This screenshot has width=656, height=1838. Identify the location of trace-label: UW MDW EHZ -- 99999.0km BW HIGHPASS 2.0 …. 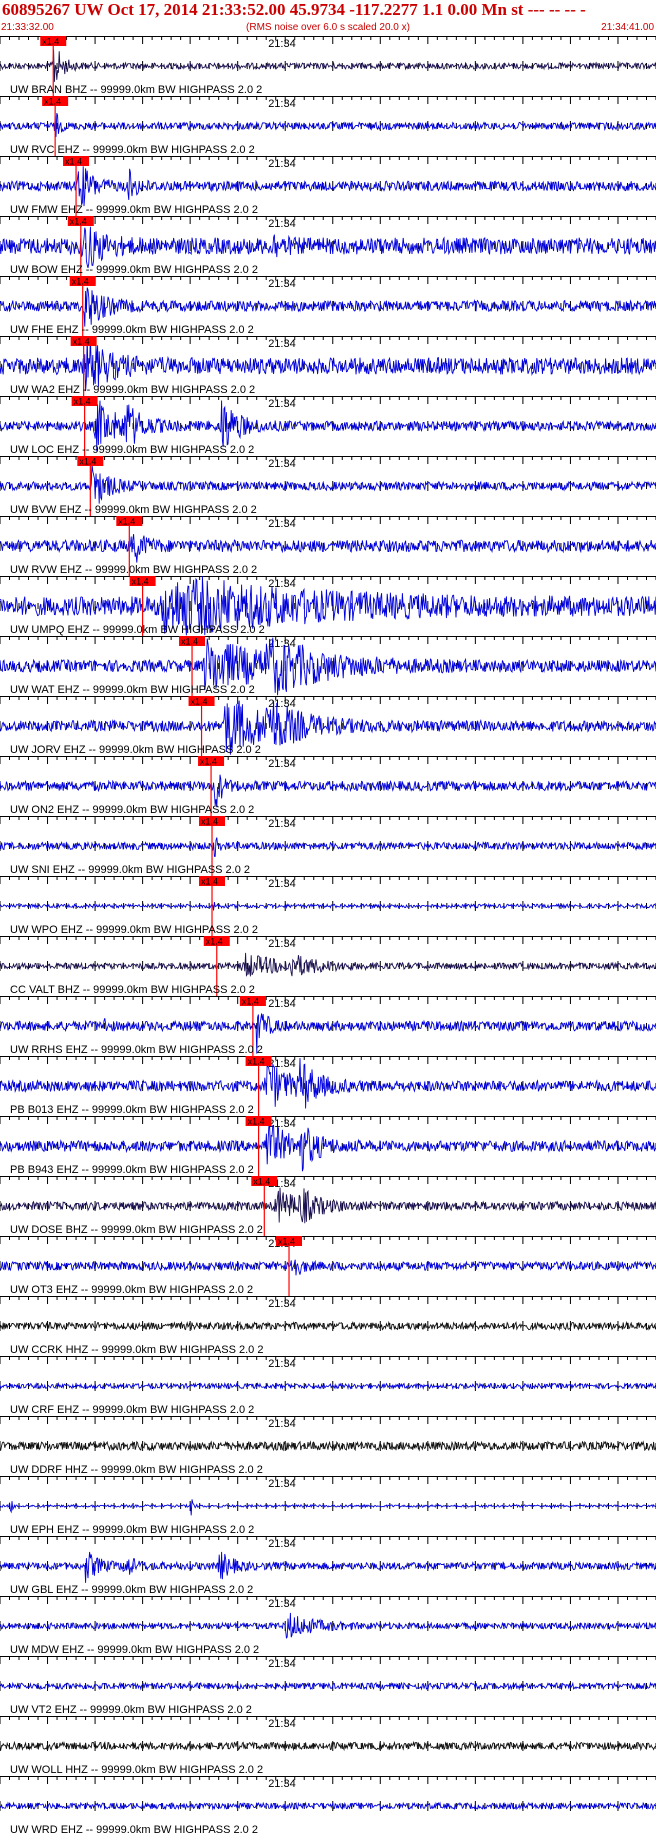
(134, 1650).